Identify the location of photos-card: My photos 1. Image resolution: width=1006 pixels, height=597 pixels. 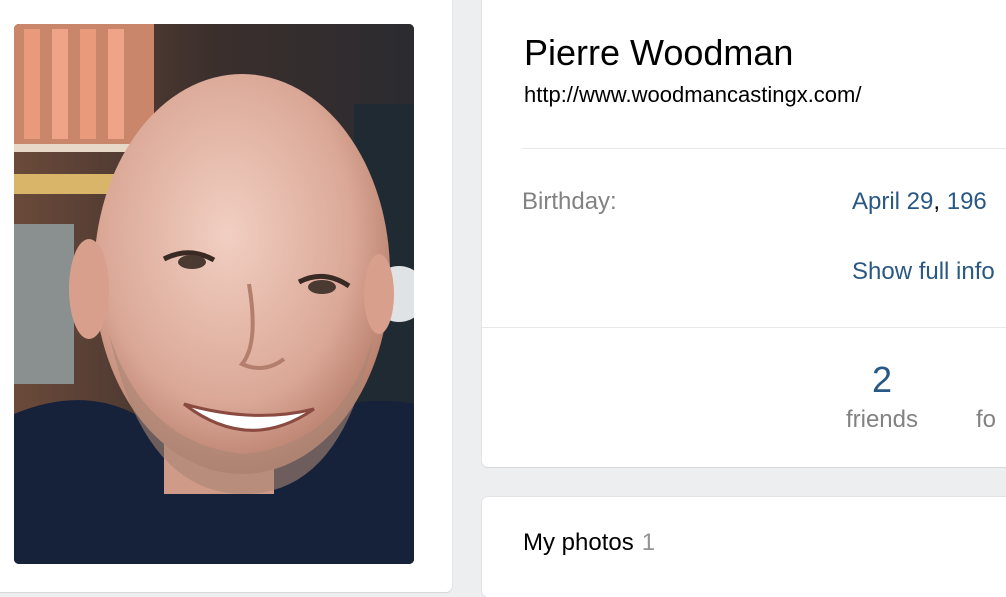
(744, 547).